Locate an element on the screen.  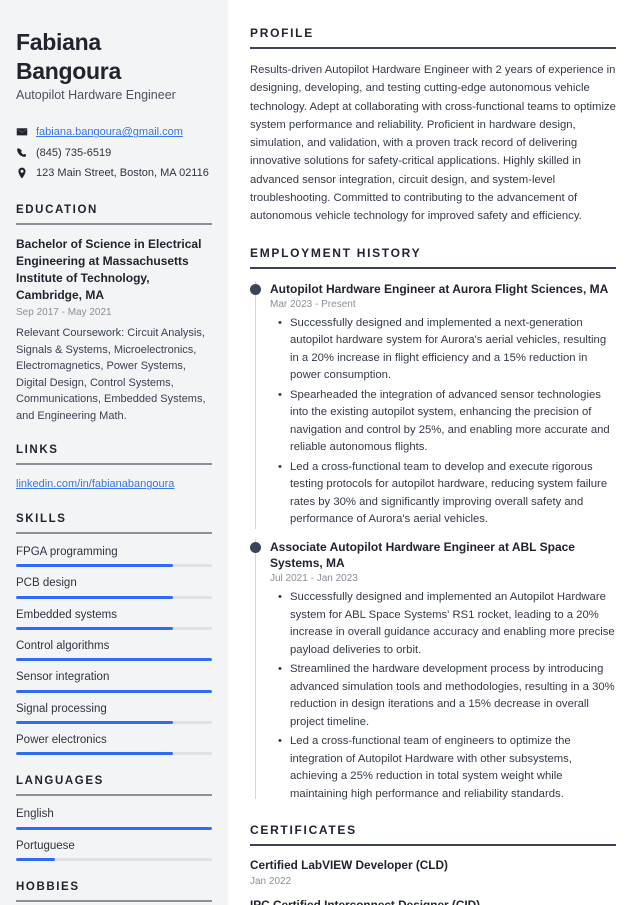
certificates-heading: CERTIFICATES is located at coordinates (303, 830).